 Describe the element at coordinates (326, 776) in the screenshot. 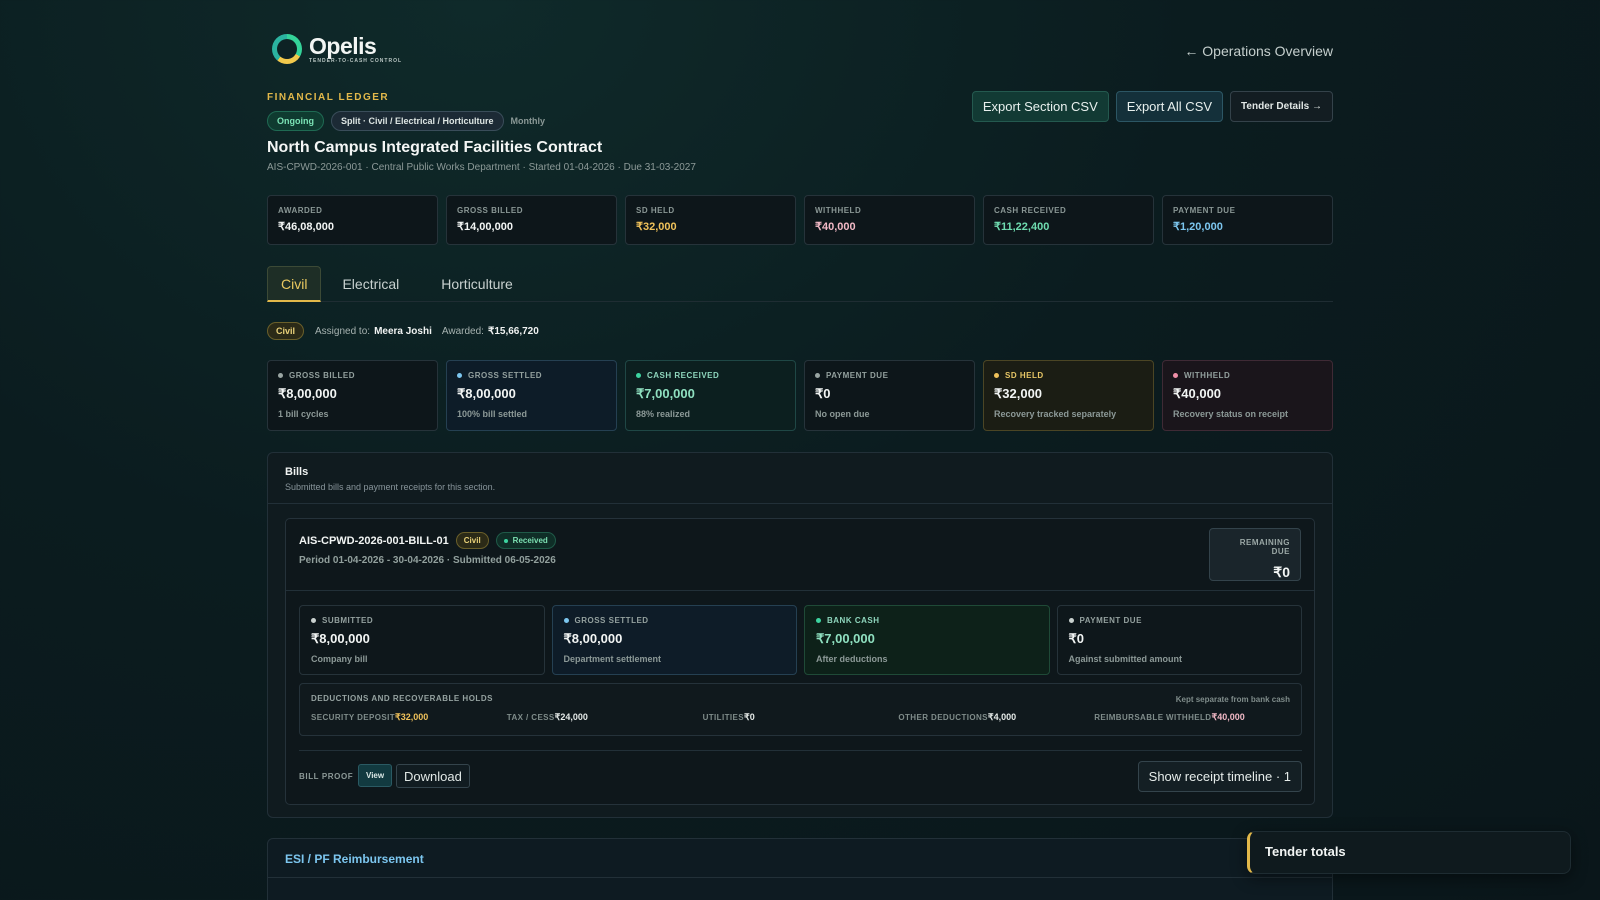

I see `bill-proof-label: BILL PROOF` at that location.